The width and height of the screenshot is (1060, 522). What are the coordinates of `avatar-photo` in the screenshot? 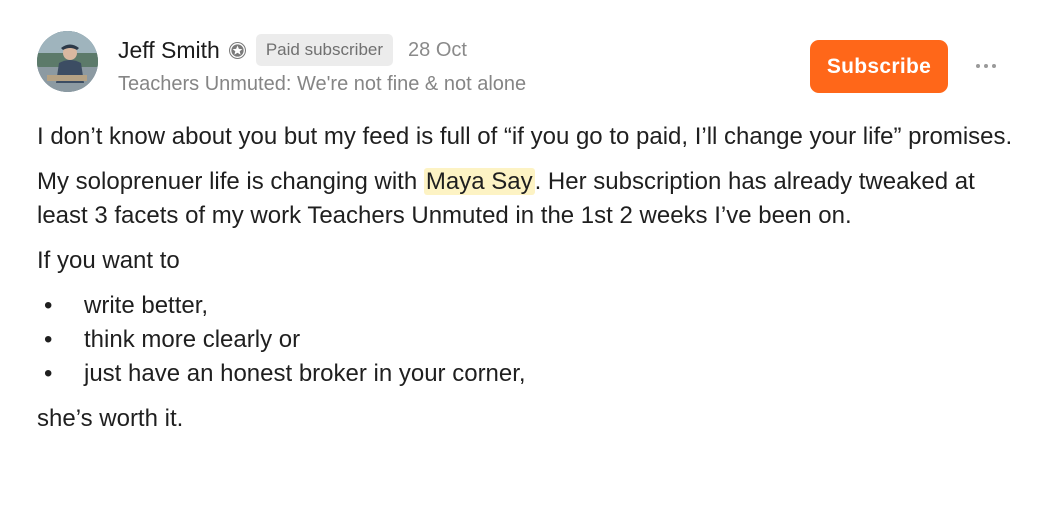 It's located at (67, 61).